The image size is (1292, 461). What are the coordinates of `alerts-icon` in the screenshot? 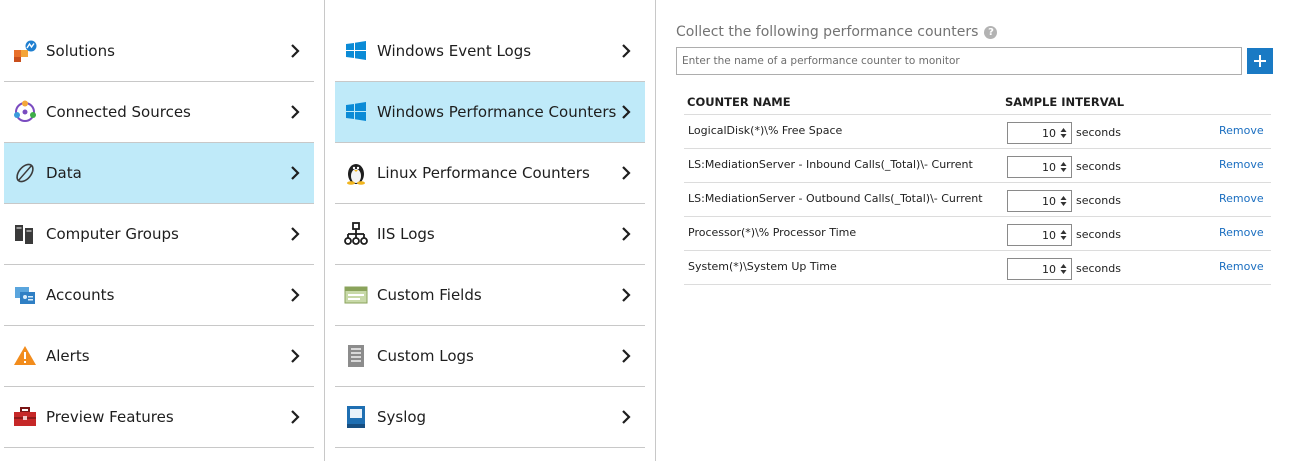 It's located at (25, 356).